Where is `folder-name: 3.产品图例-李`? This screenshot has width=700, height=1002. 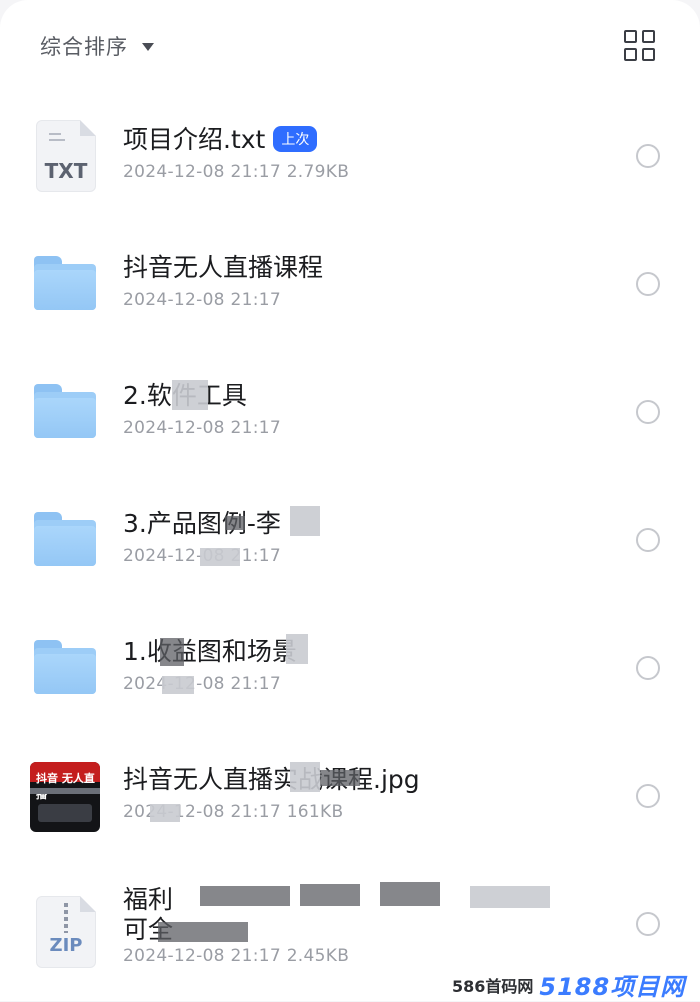
folder-name: 3.产品图例-李 is located at coordinates (202, 523).